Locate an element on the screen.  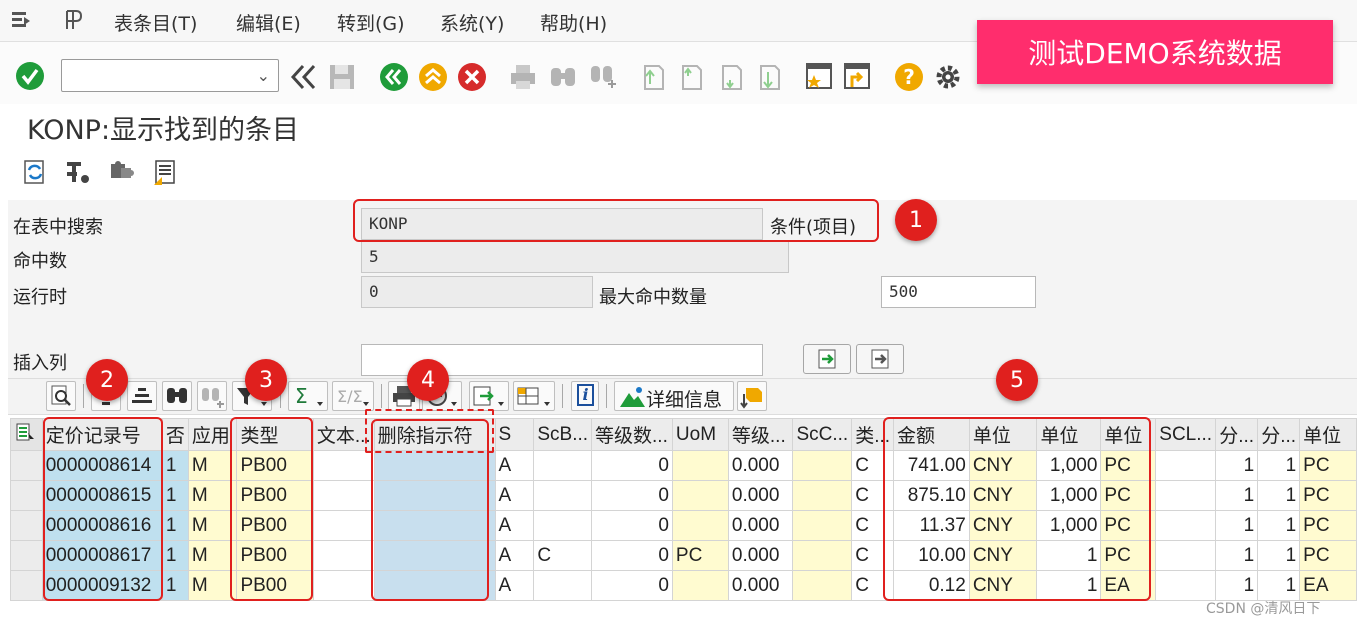
settings-gear-icon is located at coordinates (948, 77).